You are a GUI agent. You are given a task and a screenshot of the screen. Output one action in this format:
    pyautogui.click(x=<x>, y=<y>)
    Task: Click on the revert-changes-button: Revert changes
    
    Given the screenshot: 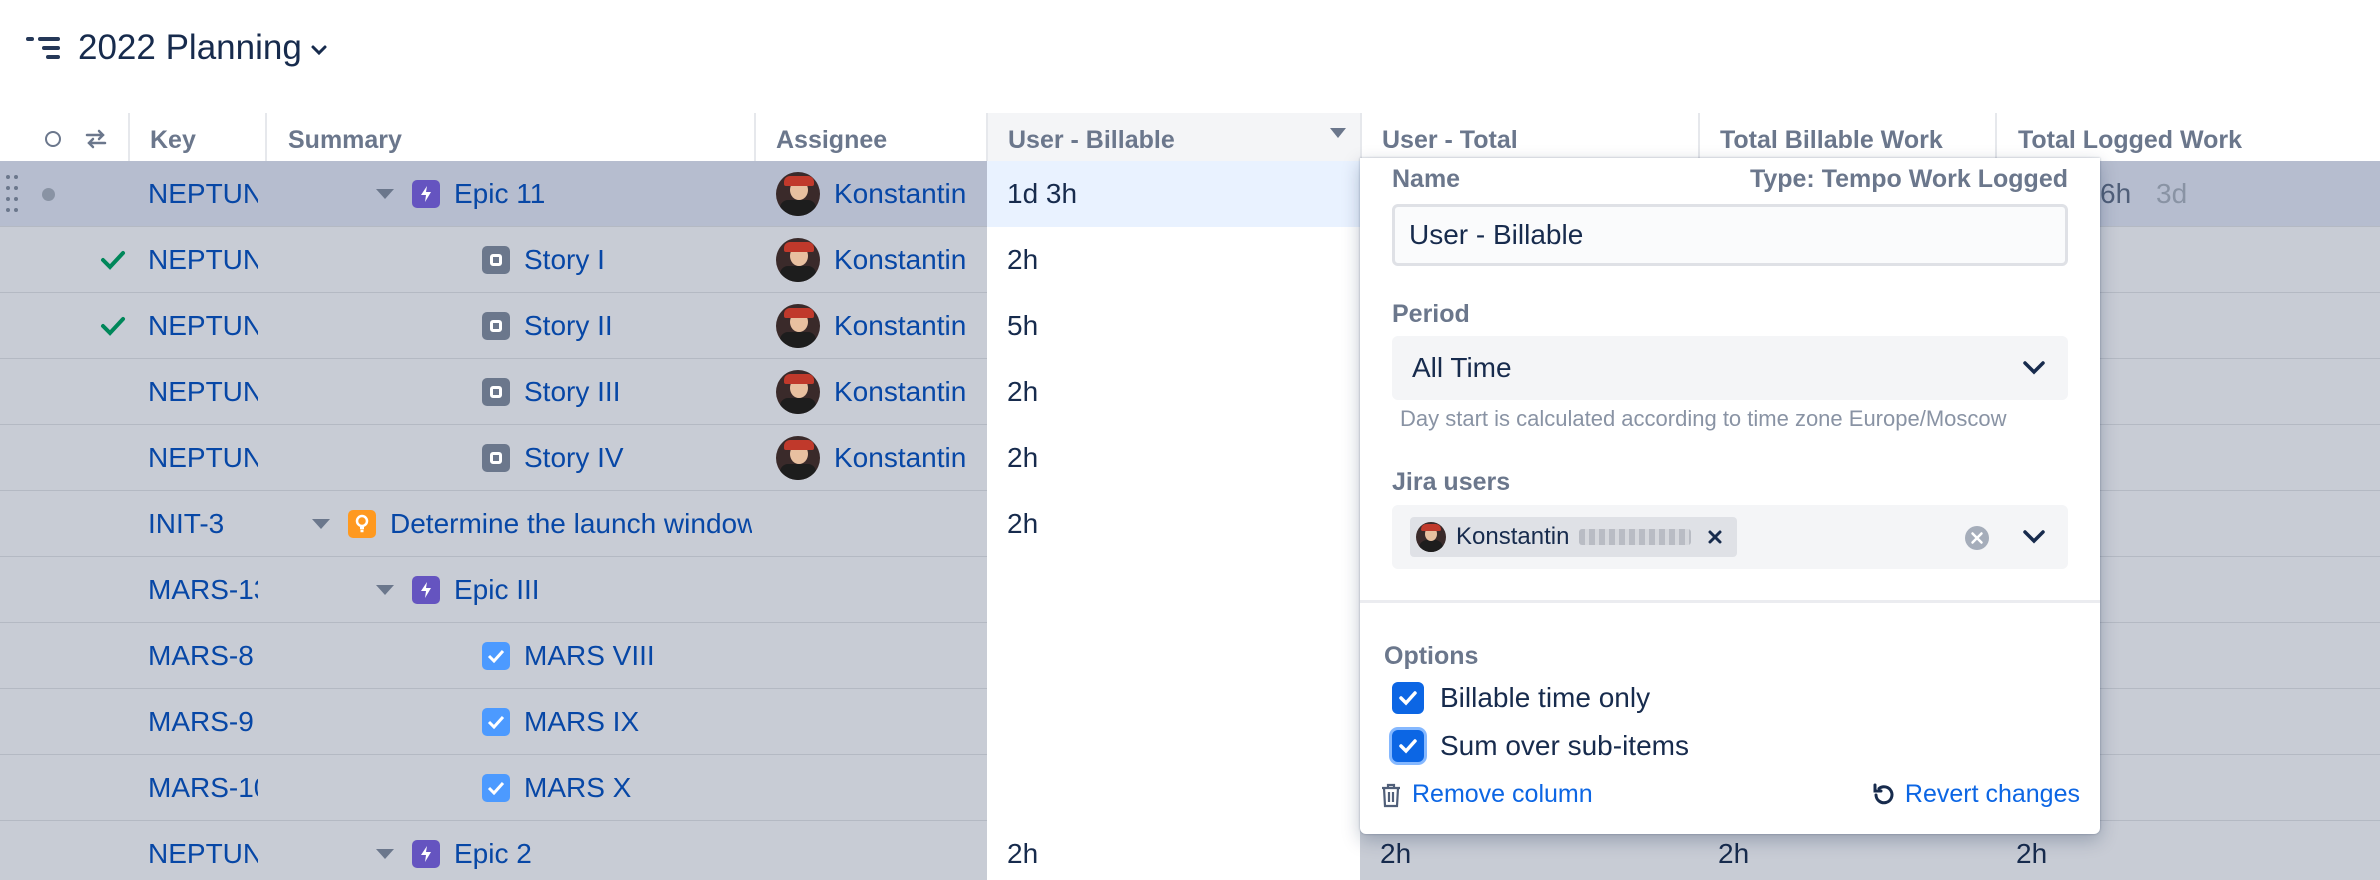 What is the action you would take?
    pyautogui.click(x=1975, y=794)
    